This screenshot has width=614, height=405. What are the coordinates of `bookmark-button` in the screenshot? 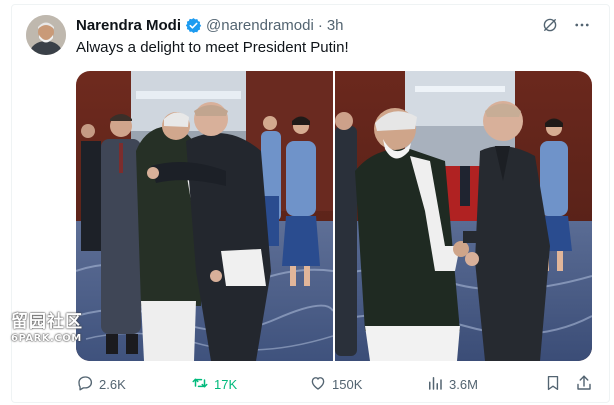 It's located at (553, 384).